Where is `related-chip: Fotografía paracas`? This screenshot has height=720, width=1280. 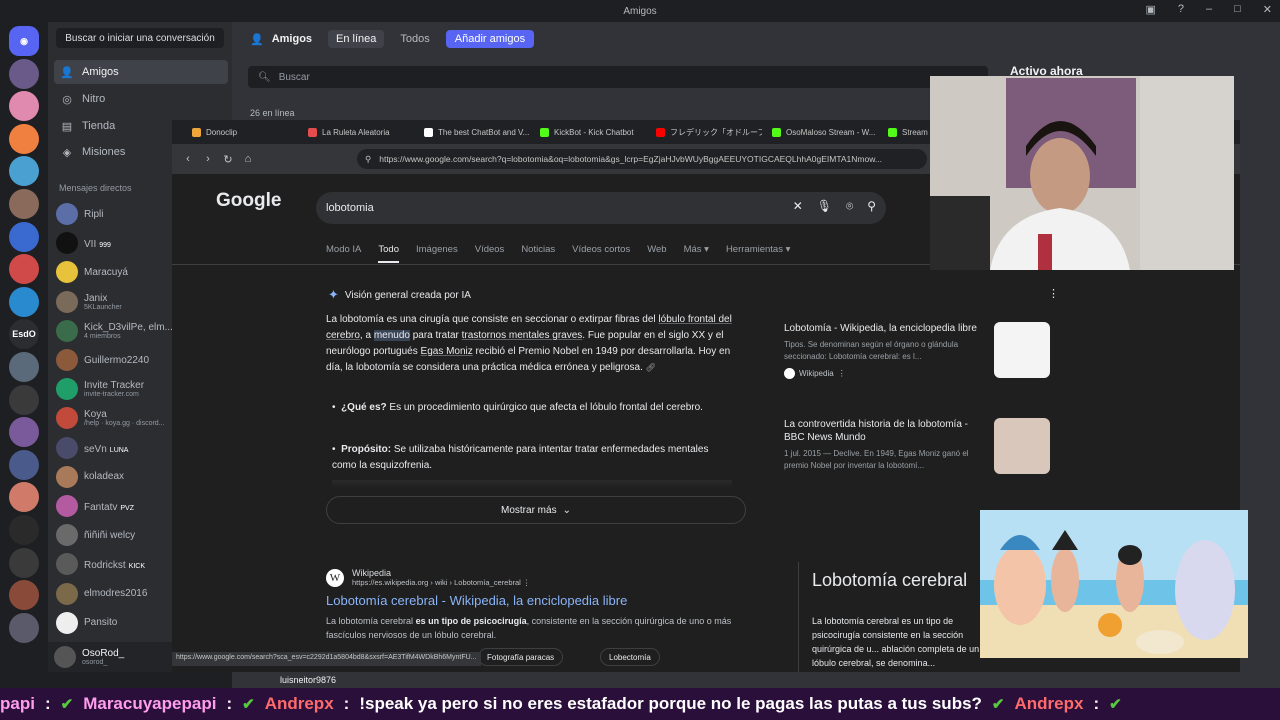 related-chip: Fotografía paracas is located at coordinates (521, 657).